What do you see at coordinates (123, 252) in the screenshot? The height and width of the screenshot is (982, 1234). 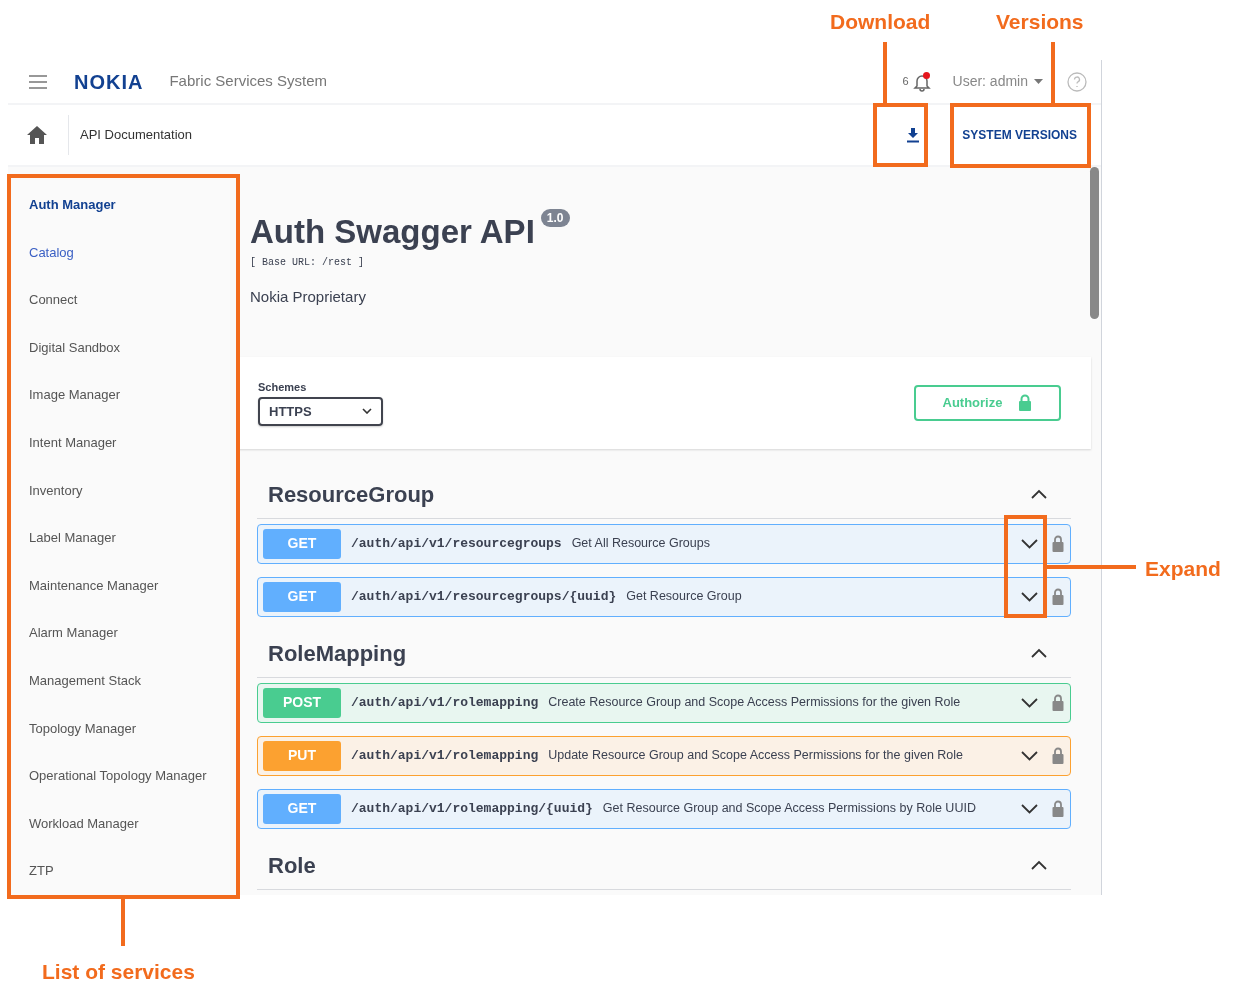 I see `sidebar-item: Catalog` at bounding box center [123, 252].